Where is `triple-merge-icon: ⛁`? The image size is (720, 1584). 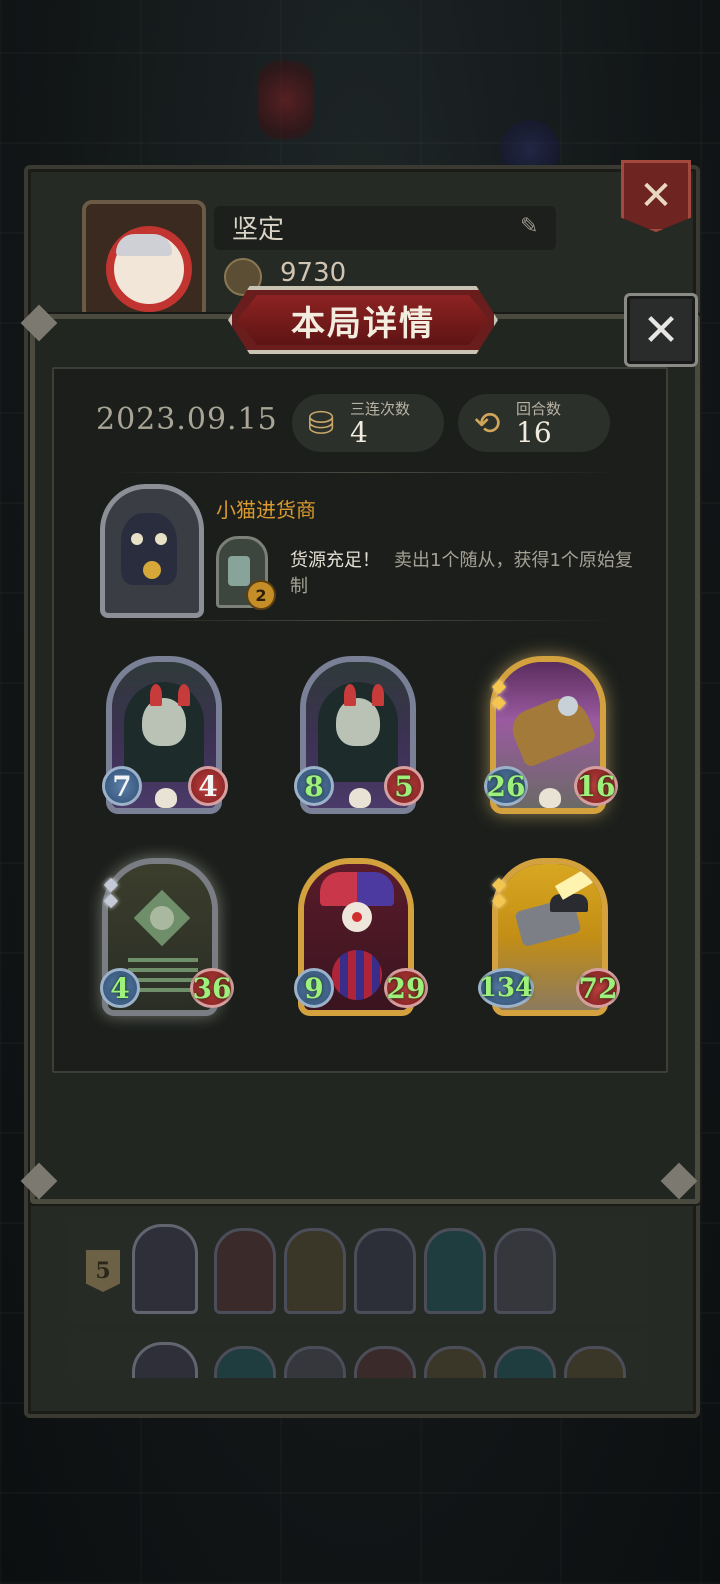 triple-merge-icon: ⛁ is located at coordinates (321, 423).